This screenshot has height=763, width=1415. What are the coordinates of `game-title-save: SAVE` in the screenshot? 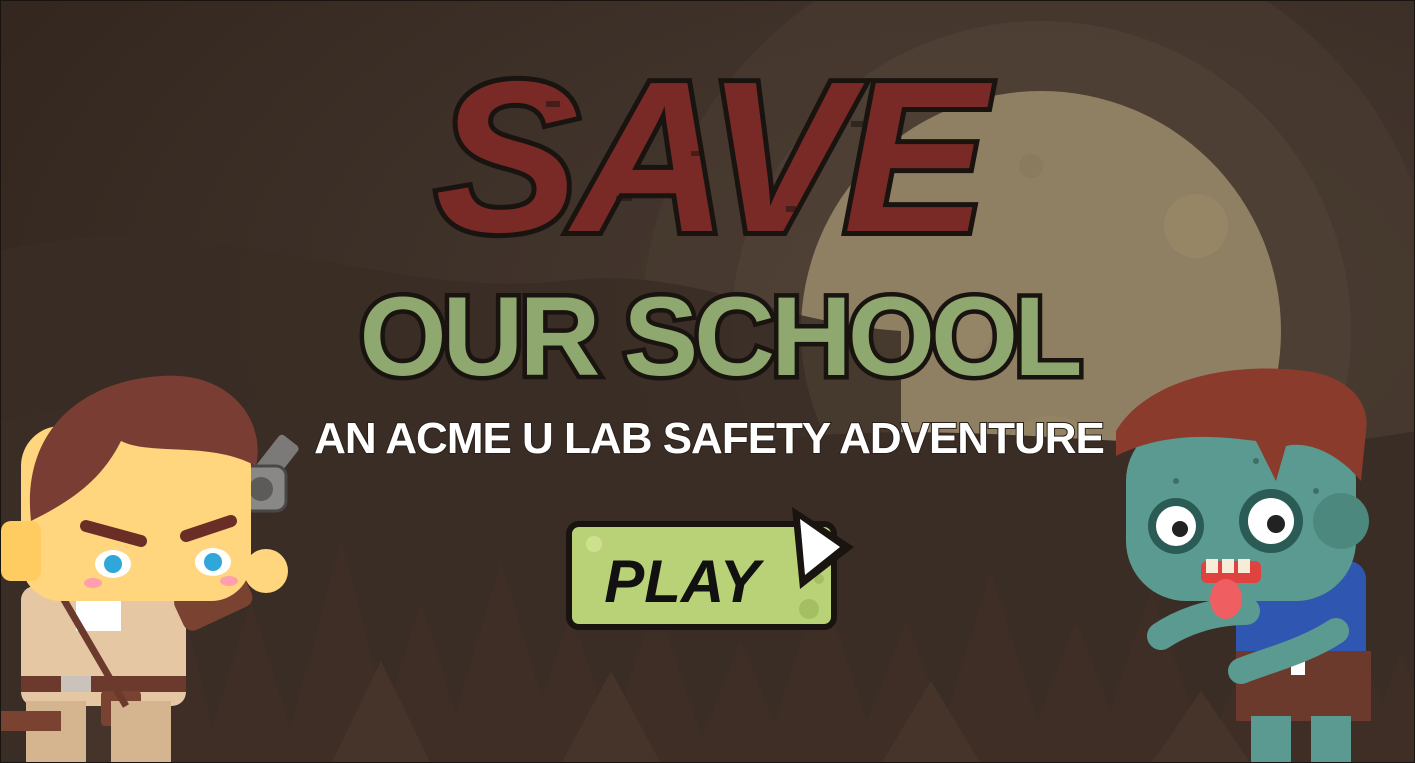 It's located at (716, 146).